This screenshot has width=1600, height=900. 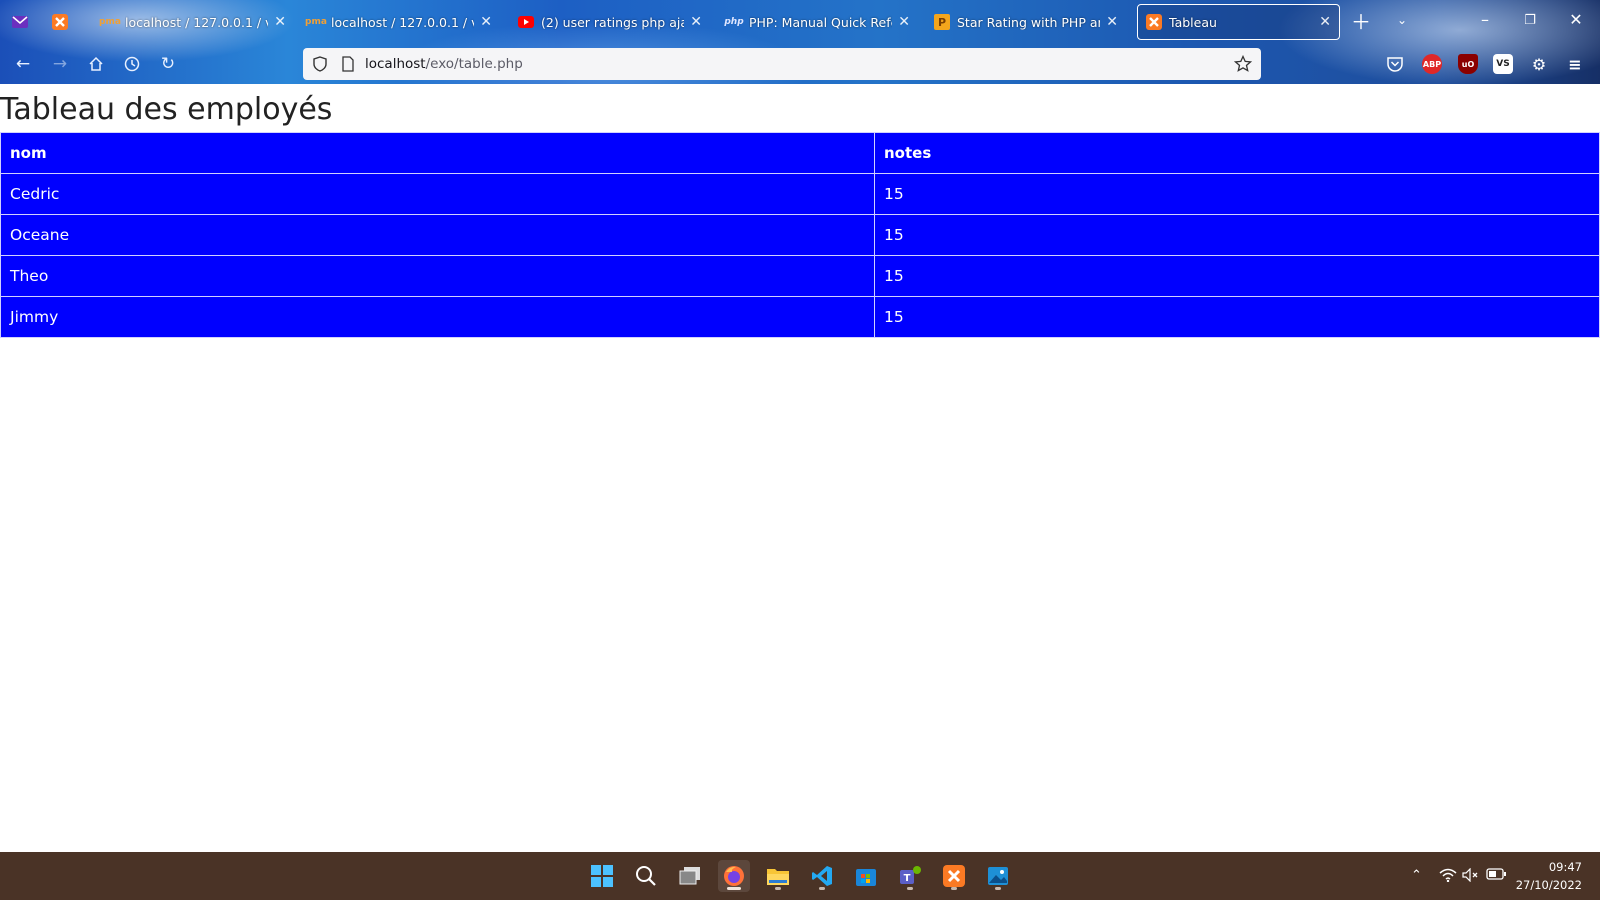 What do you see at coordinates (866, 876) in the screenshot?
I see `store-icon` at bounding box center [866, 876].